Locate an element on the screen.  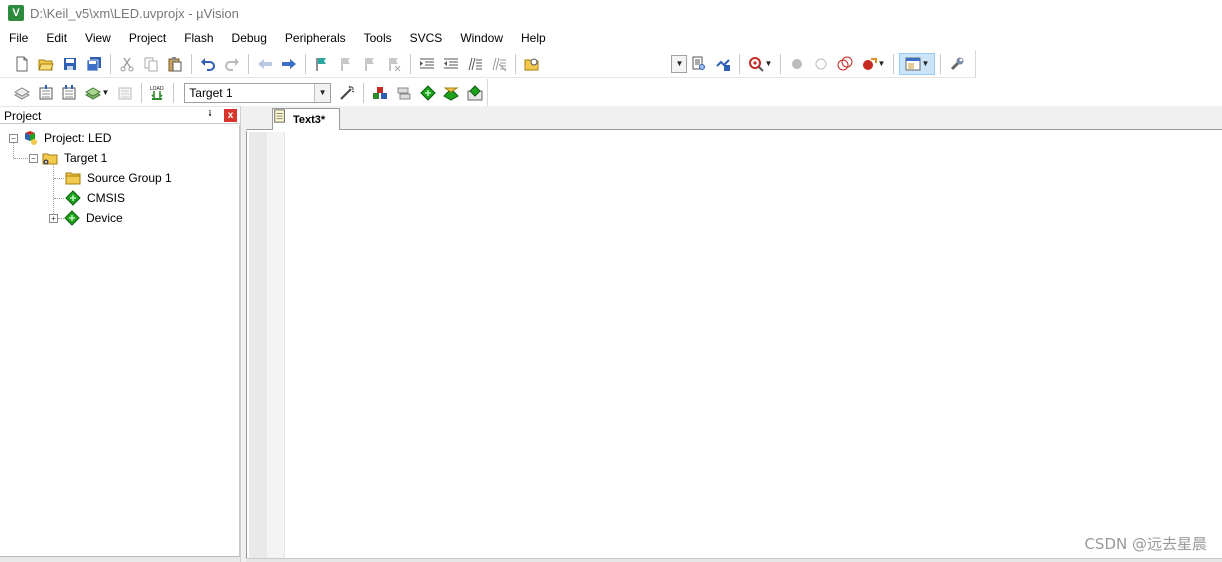
copy-icon is located at coordinates (151, 64).